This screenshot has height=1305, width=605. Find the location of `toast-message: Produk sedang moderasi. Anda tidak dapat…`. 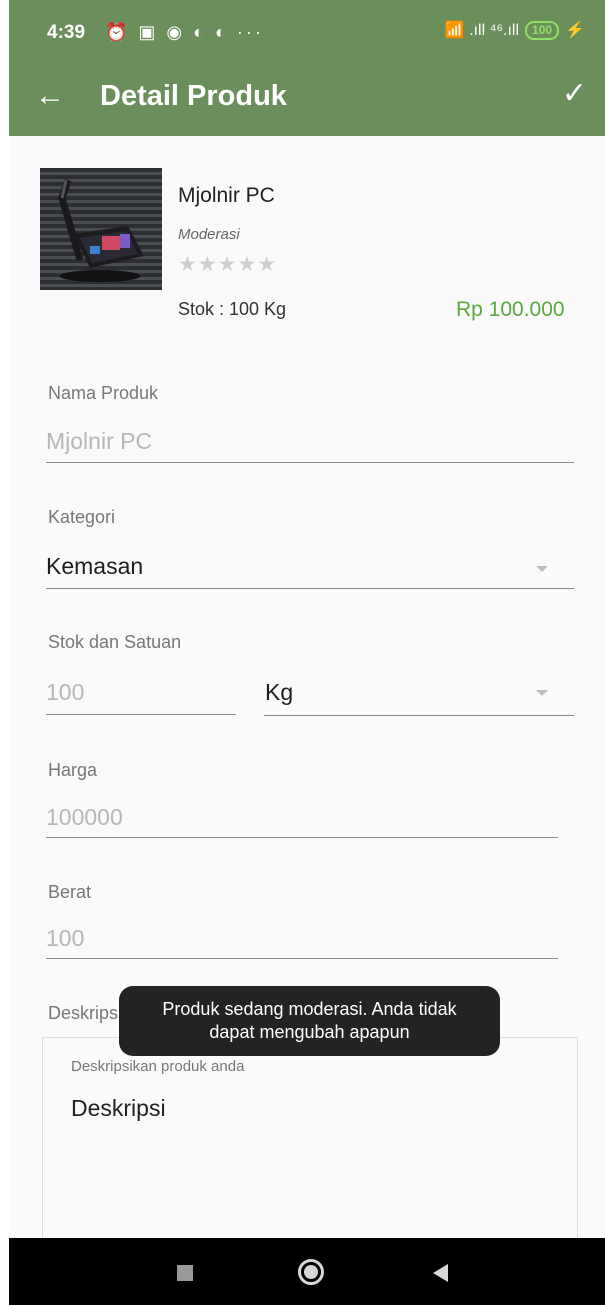

toast-message: Produk sedang moderasi. Anda tidak dapat… is located at coordinates (309, 1020).